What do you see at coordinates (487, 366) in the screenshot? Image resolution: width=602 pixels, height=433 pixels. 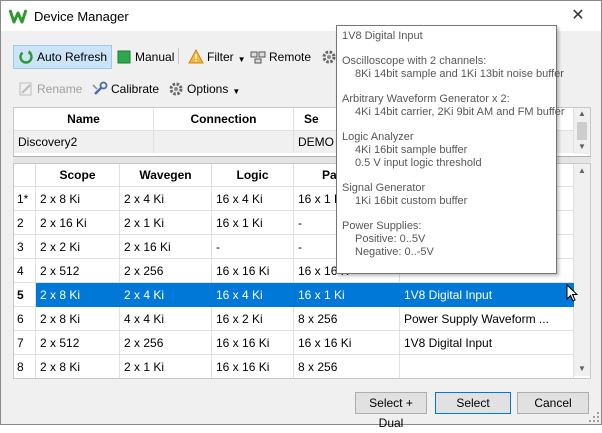 I see `description-cell` at bounding box center [487, 366].